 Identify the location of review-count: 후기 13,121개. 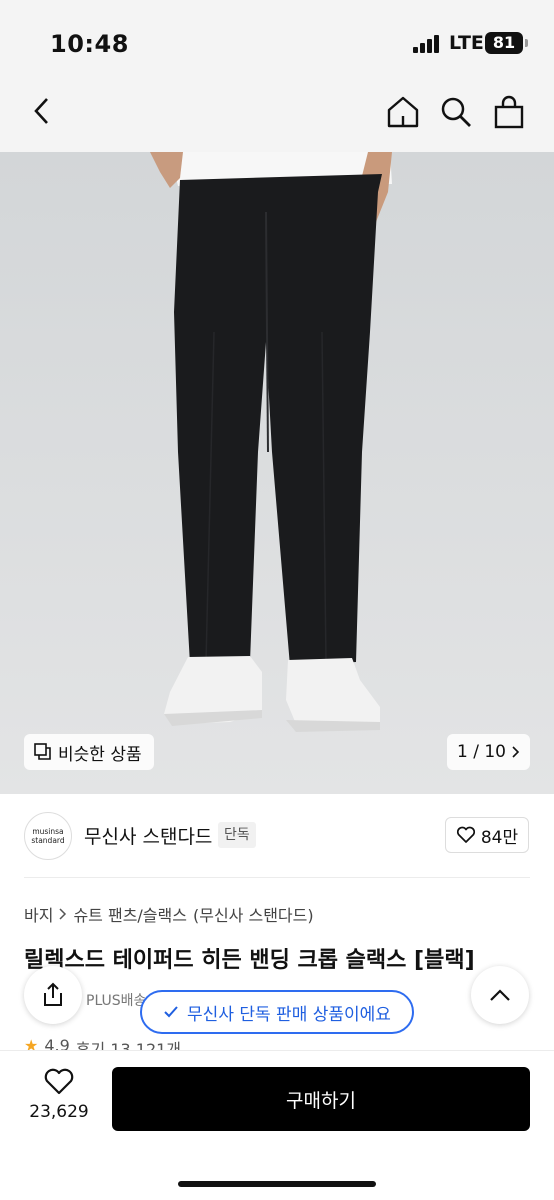
(128, 1045).